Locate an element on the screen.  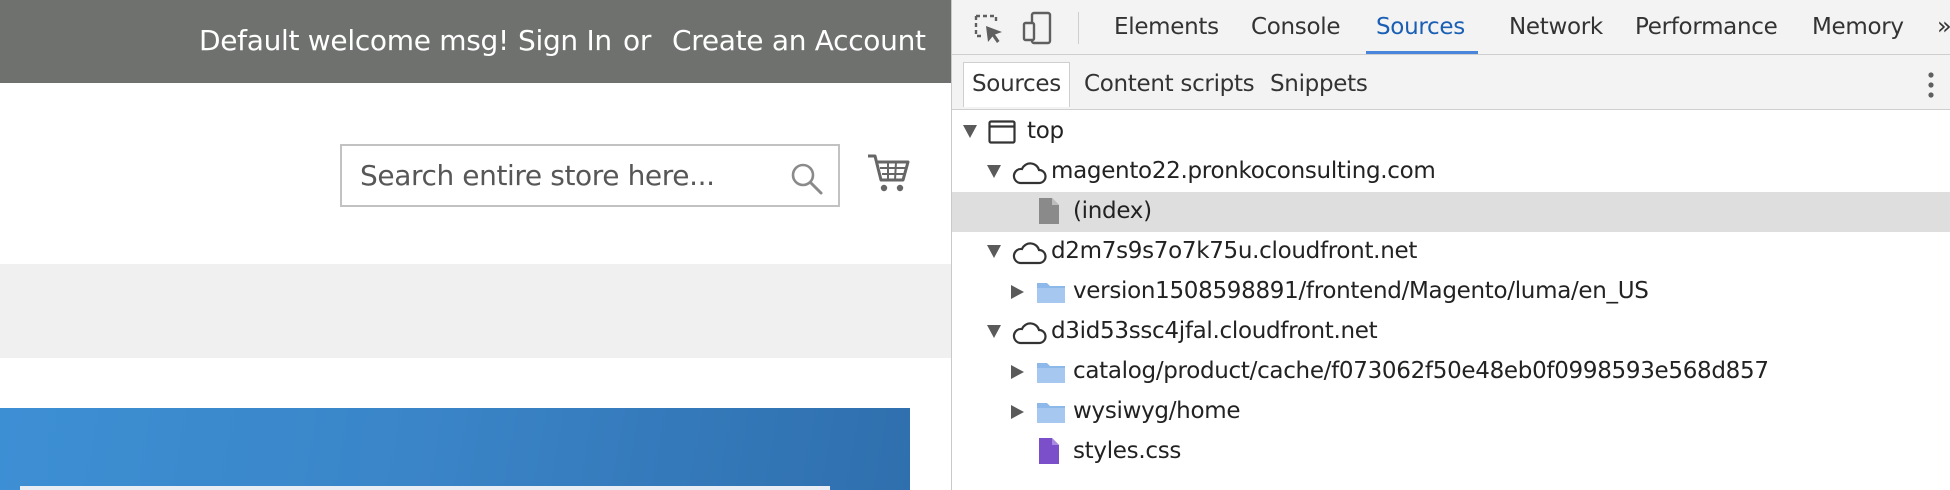
create-account-link: Create an Account is located at coordinates (799, 40).